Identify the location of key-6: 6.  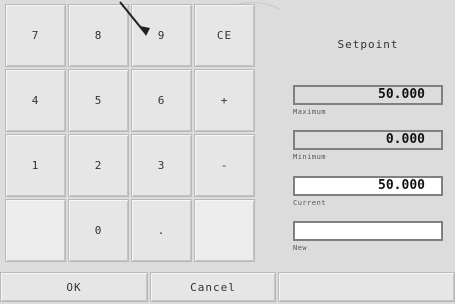
(161, 100).